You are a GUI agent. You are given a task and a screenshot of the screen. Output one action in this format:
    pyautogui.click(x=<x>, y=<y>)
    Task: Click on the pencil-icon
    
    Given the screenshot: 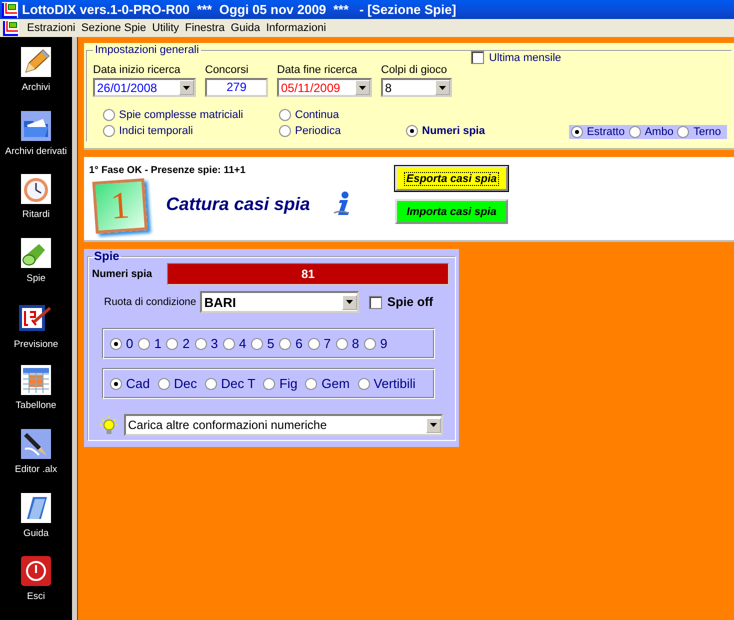 What is the action you would take?
    pyautogui.click(x=36, y=62)
    